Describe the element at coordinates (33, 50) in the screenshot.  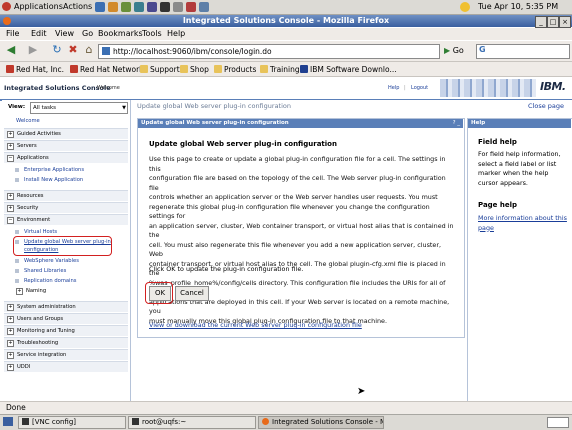
I see `forward-icon: ▶` at that location.